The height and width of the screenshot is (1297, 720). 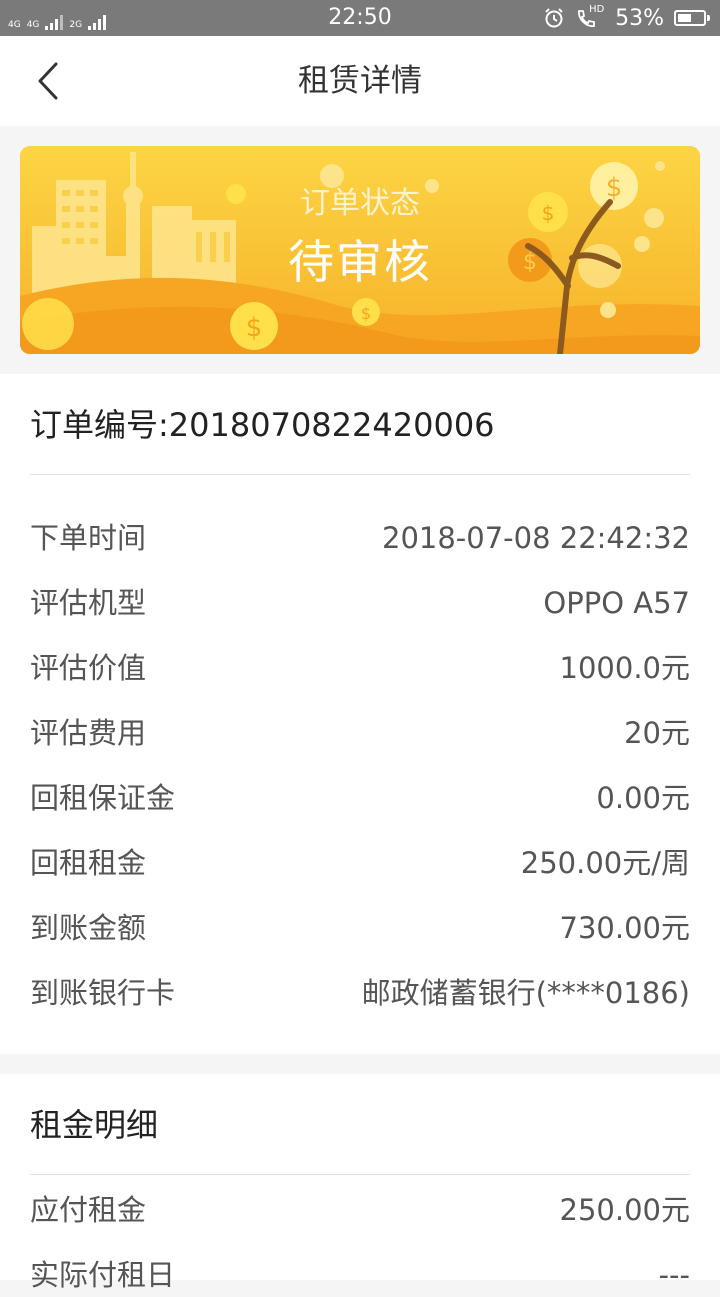 What do you see at coordinates (674, 1275) in the screenshot?
I see `row-value: ---` at bounding box center [674, 1275].